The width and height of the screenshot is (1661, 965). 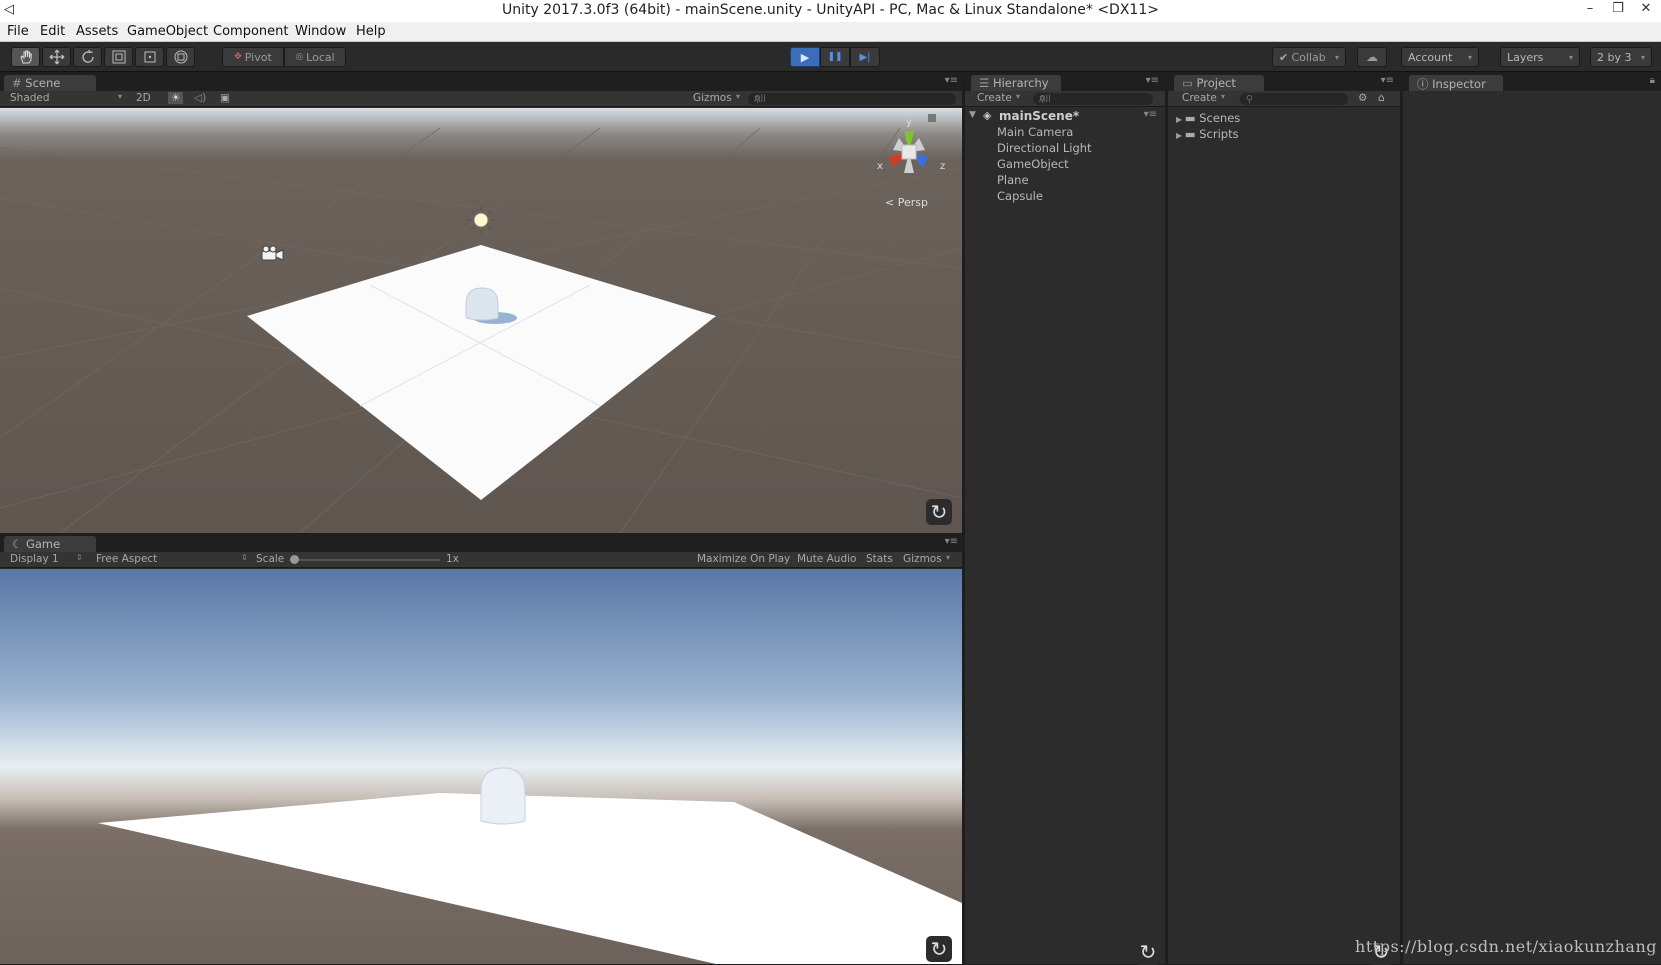 What do you see at coordinates (1065, 82) in the screenshot?
I see `hierarchy-tabbar: ☰ Hierarchy ▾≡` at bounding box center [1065, 82].